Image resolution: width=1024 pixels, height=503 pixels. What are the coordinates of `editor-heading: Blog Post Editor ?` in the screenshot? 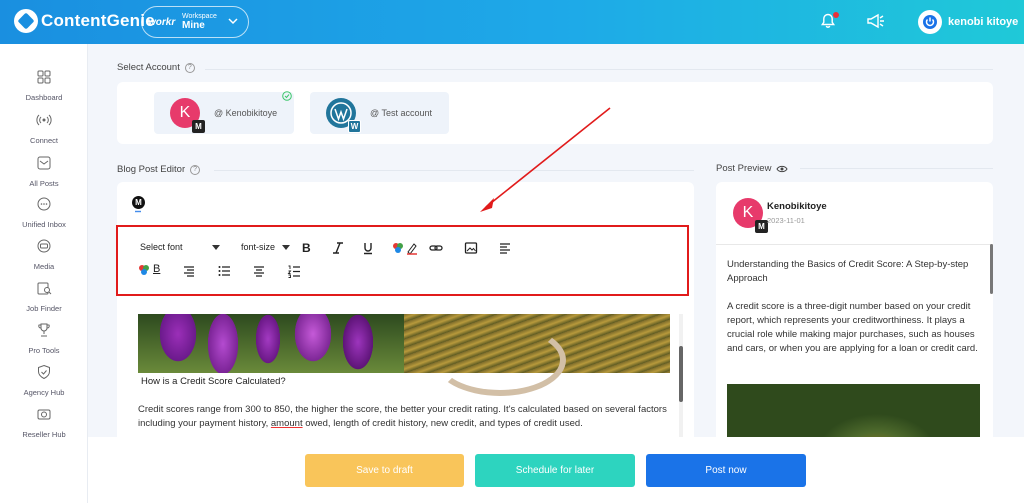 It's located at (159, 169).